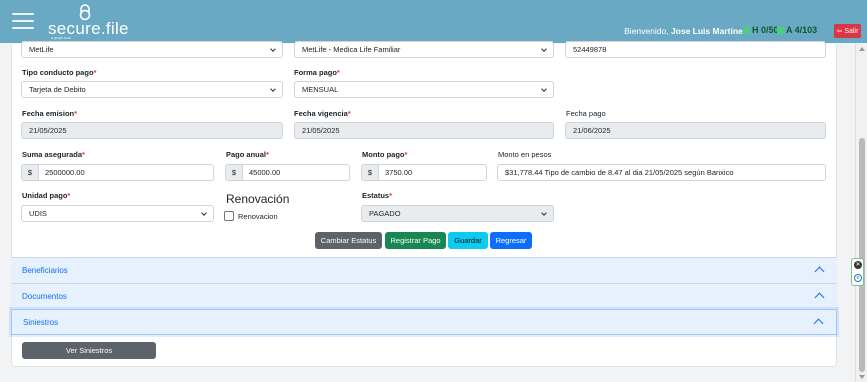 The height and width of the screenshot is (382, 867). I want to click on poliza-input: 52449878, so click(695, 49).